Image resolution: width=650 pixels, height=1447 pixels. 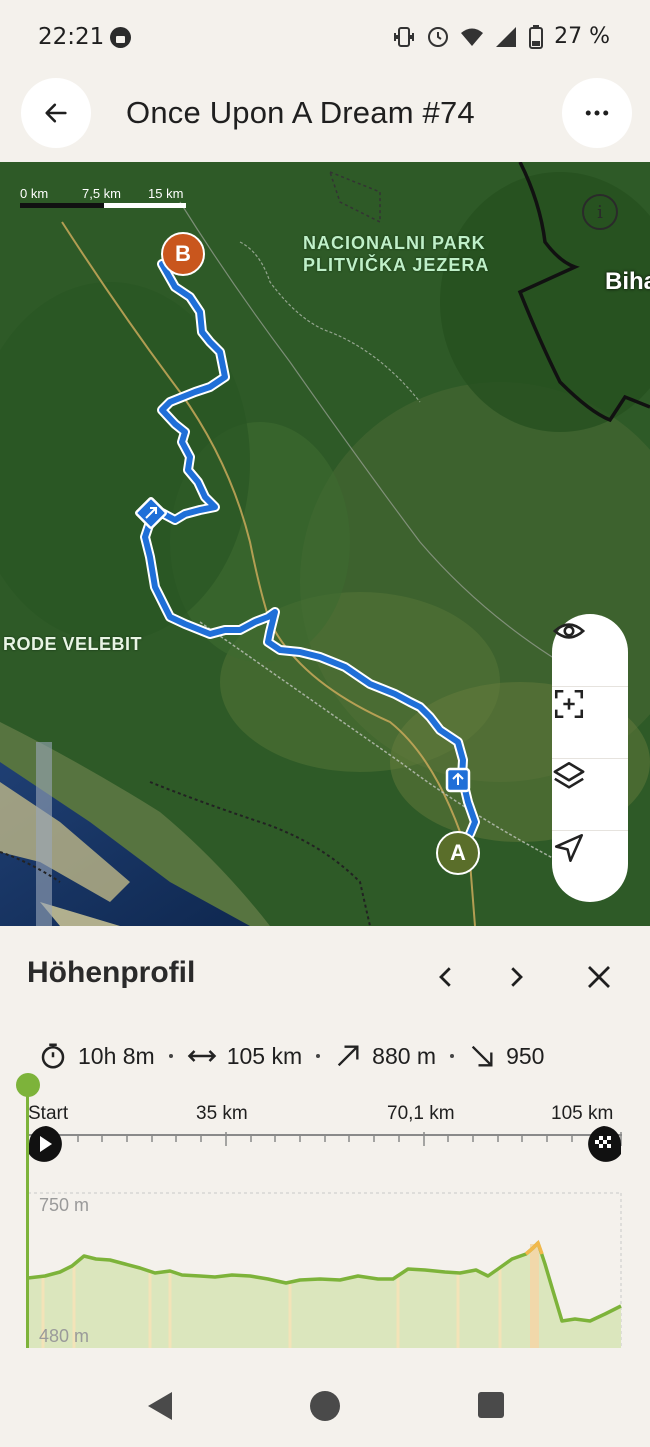 What do you see at coordinates (458, 853) in the screenshot?
I see `start-marker: A` at bounding box center [458, 853].